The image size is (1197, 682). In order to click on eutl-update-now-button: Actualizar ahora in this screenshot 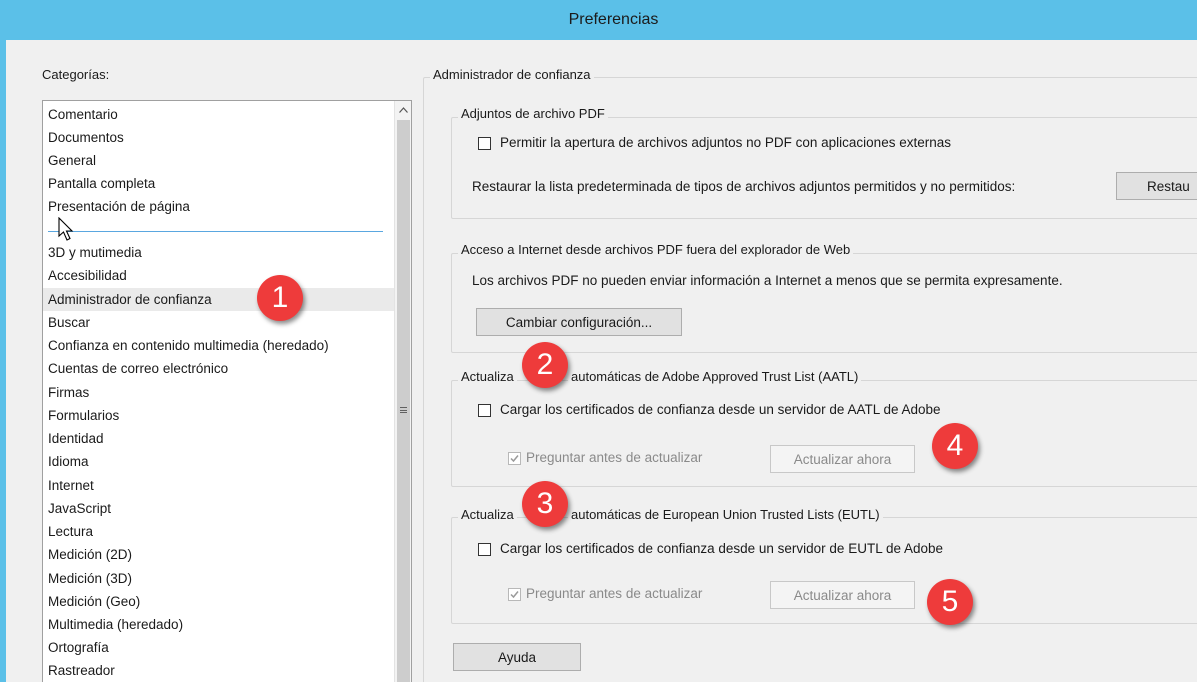, I will do `click(842, 595)`.